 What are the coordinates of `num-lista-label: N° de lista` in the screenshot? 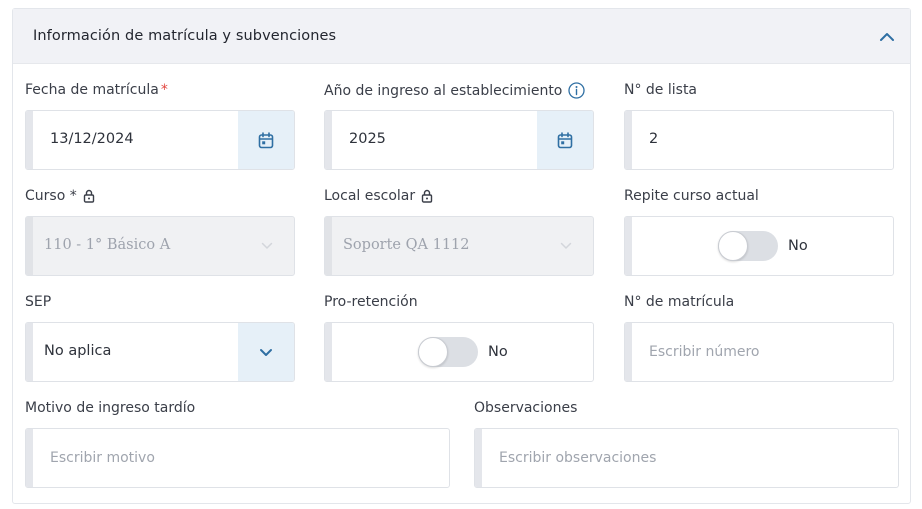 It's located at (661, 90).